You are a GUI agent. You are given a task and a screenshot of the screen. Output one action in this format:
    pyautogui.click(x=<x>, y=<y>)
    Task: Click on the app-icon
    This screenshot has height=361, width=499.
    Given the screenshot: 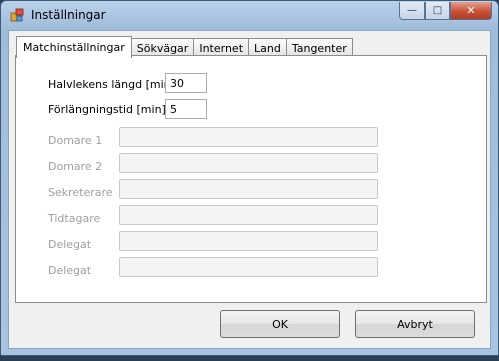 What is the action you would take?
    pyautogui.click(x=17, y=15)
    